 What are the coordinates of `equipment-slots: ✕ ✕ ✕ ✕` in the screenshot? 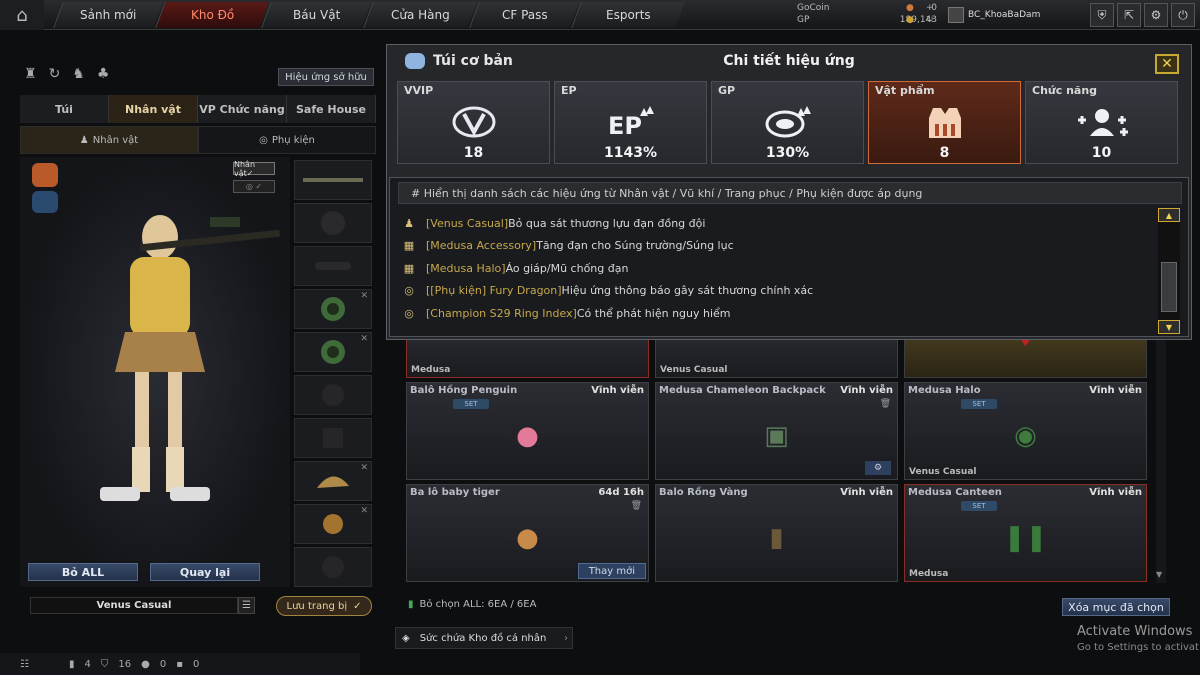 It's located at (333, 375).